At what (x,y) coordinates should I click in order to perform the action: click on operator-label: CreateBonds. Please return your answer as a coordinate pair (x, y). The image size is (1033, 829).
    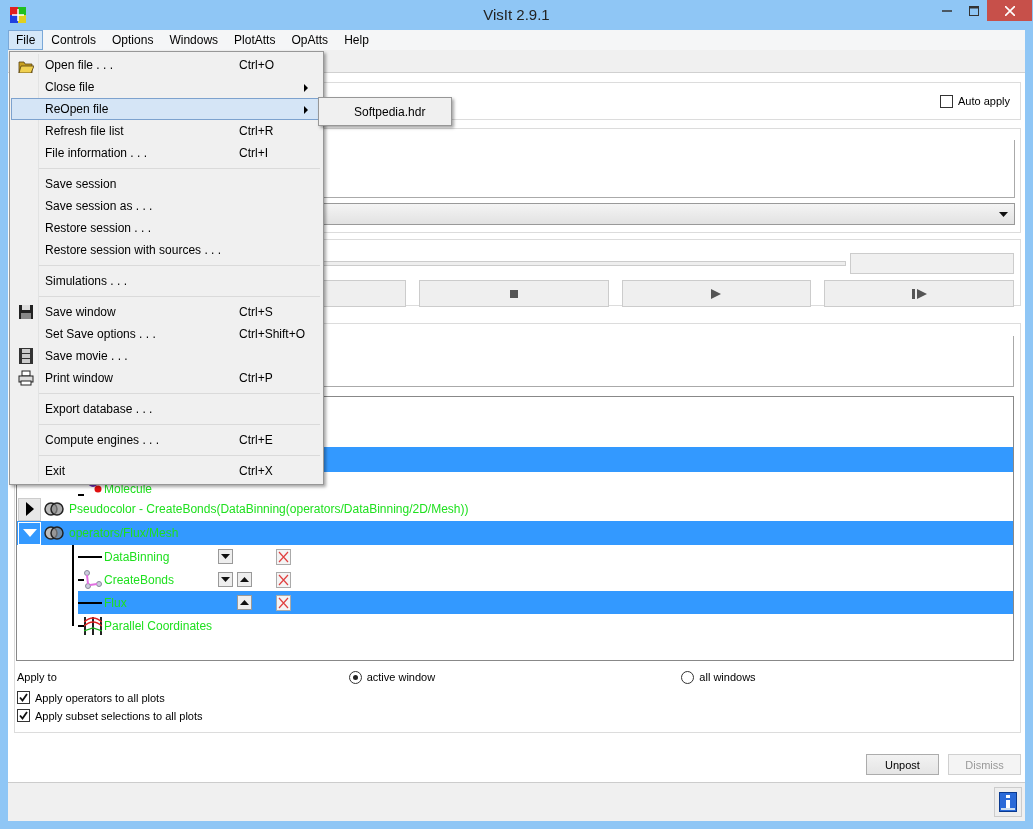
    Looking at the image, I should click on (140, 579).